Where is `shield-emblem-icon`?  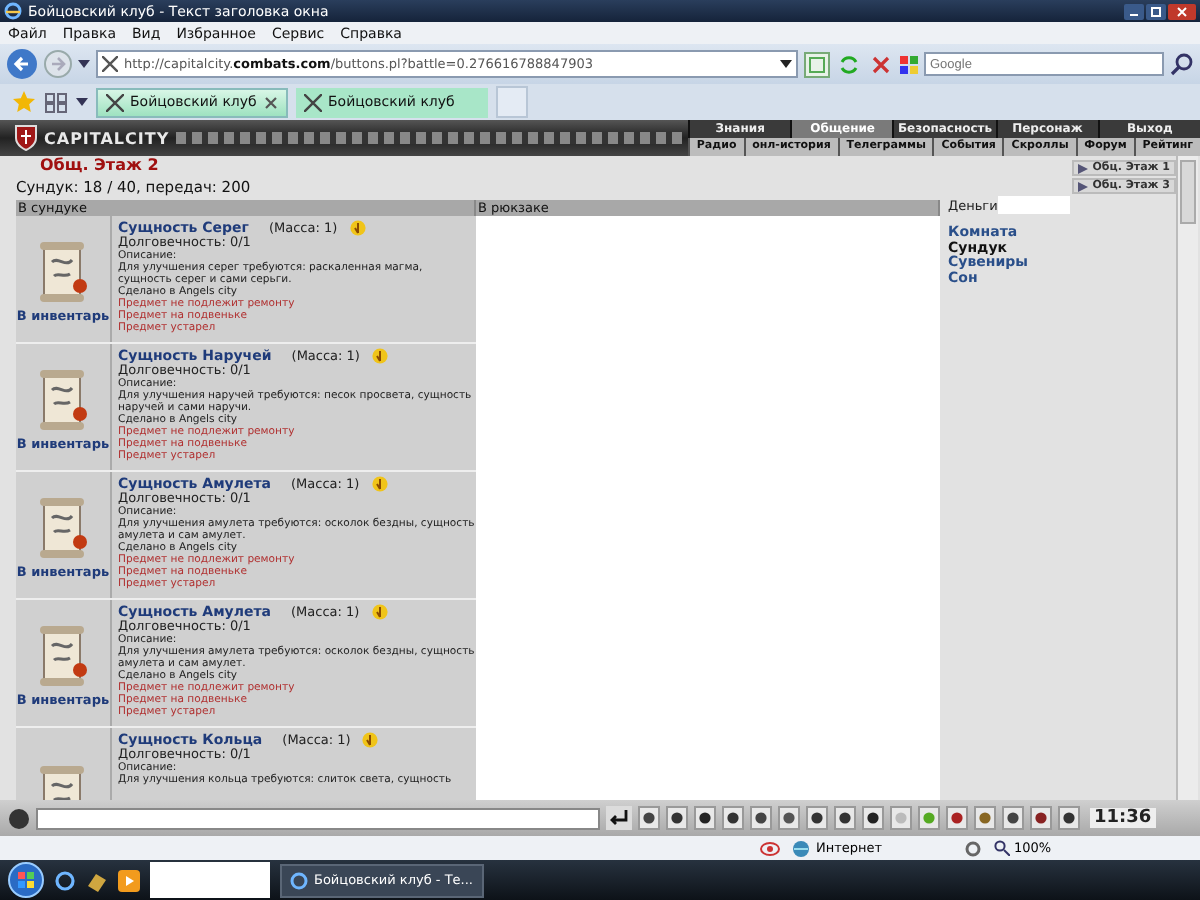
shield-emblem-icon is located at coordinates (26, 138).